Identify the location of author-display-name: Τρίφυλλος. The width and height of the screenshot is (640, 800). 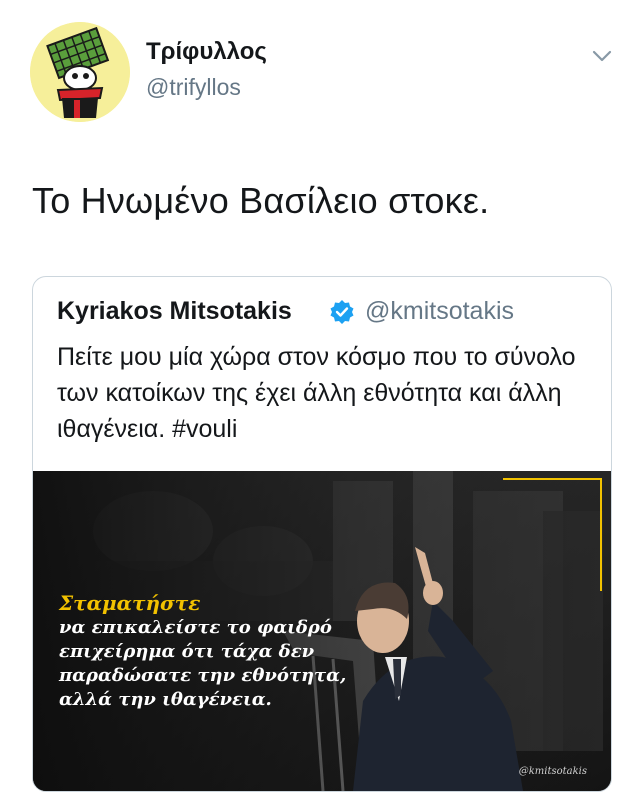
(206, 52).